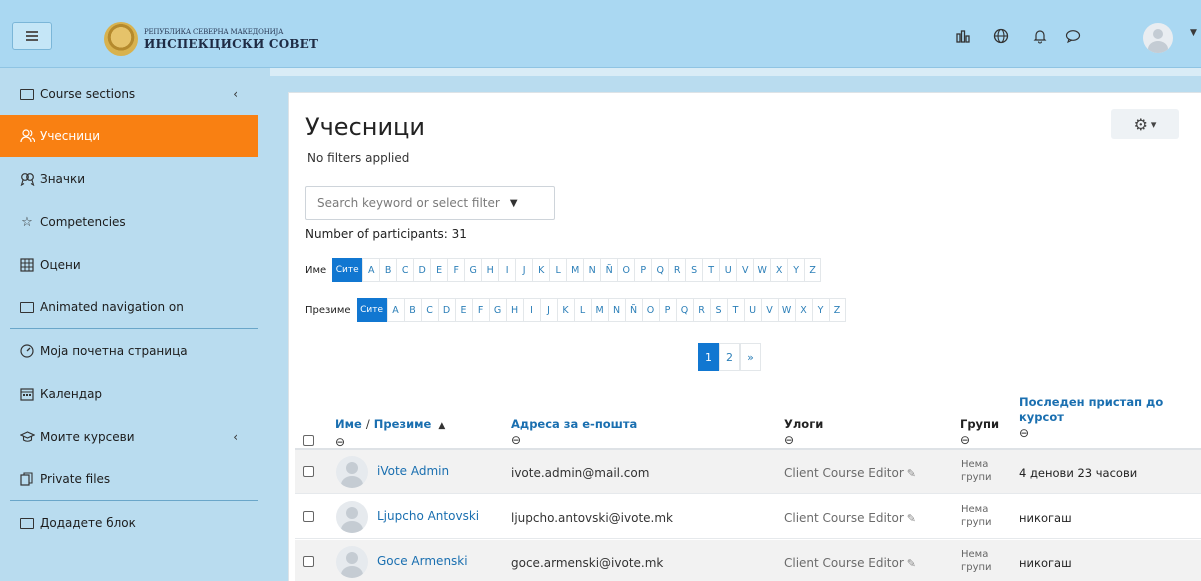 The width and height of the screenshot is (1201, 581). Describe the element at coordinates (729, 357) in the screenshot. I see `page-2-button: 2` at that location.